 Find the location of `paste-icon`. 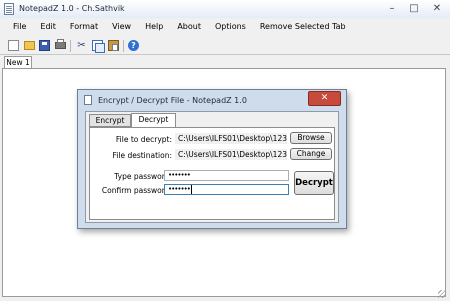

paste-icon is located at coordinates (113, 45).